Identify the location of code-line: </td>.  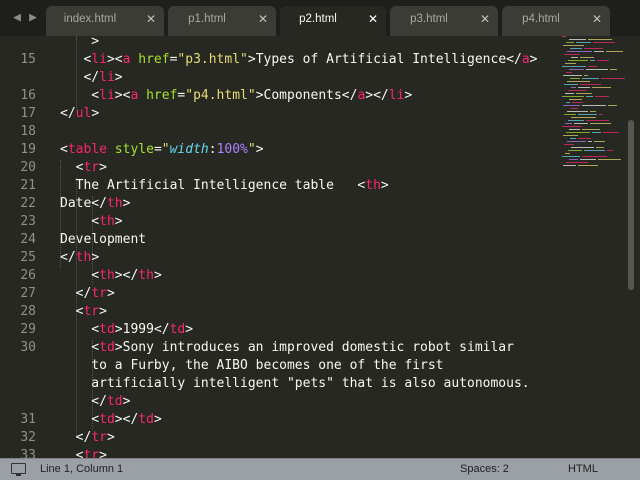
(95, 402).